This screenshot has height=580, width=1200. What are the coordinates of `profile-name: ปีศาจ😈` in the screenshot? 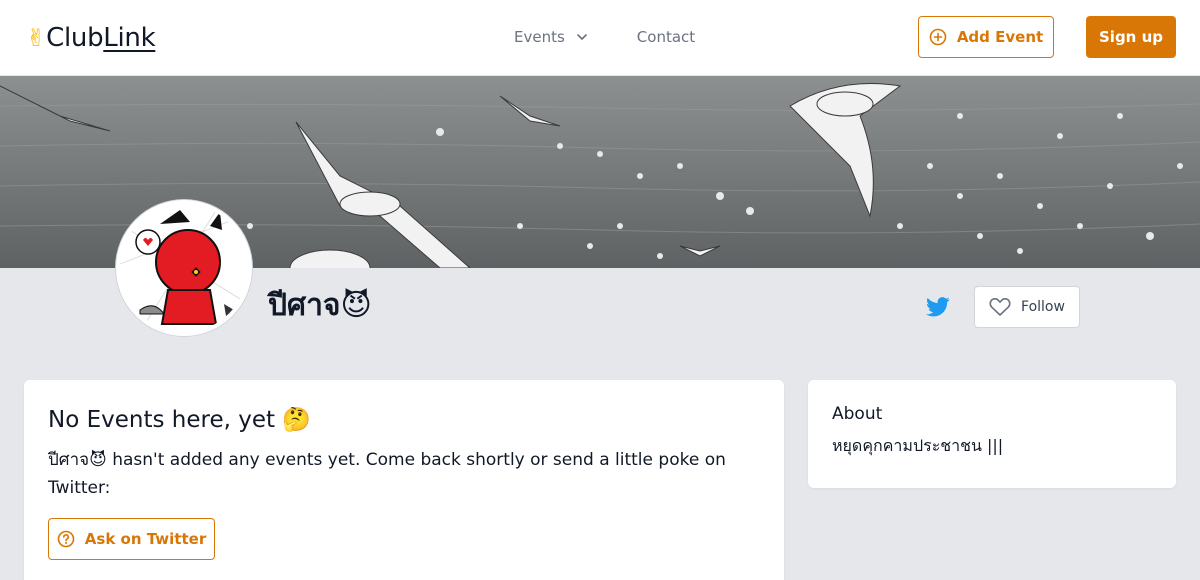 It's located at (320, 305).